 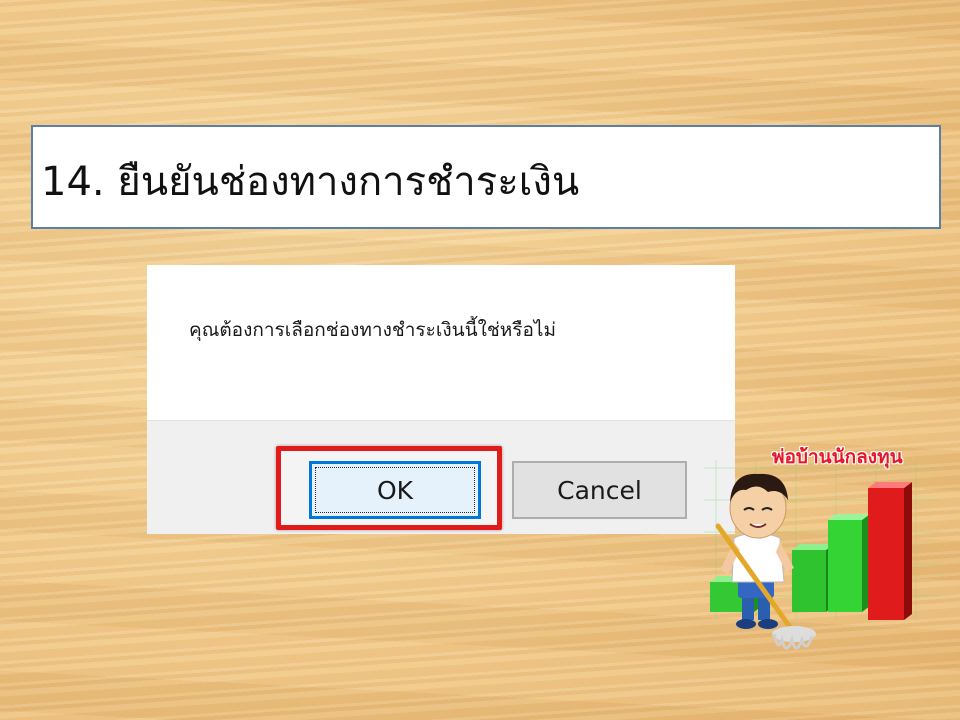 I want to click on ok-button: OK, so click(x=395, y=490).